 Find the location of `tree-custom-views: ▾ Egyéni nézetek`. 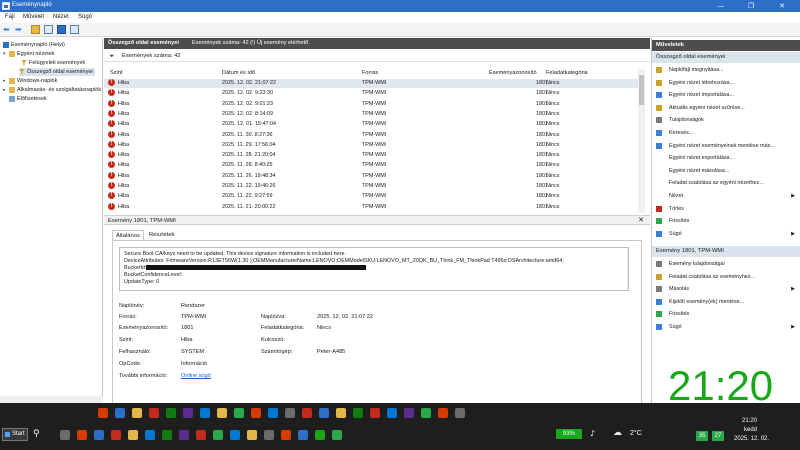

tree-custom-views: ▾ Egyéni nézetek is located at coordinates (29, 54).